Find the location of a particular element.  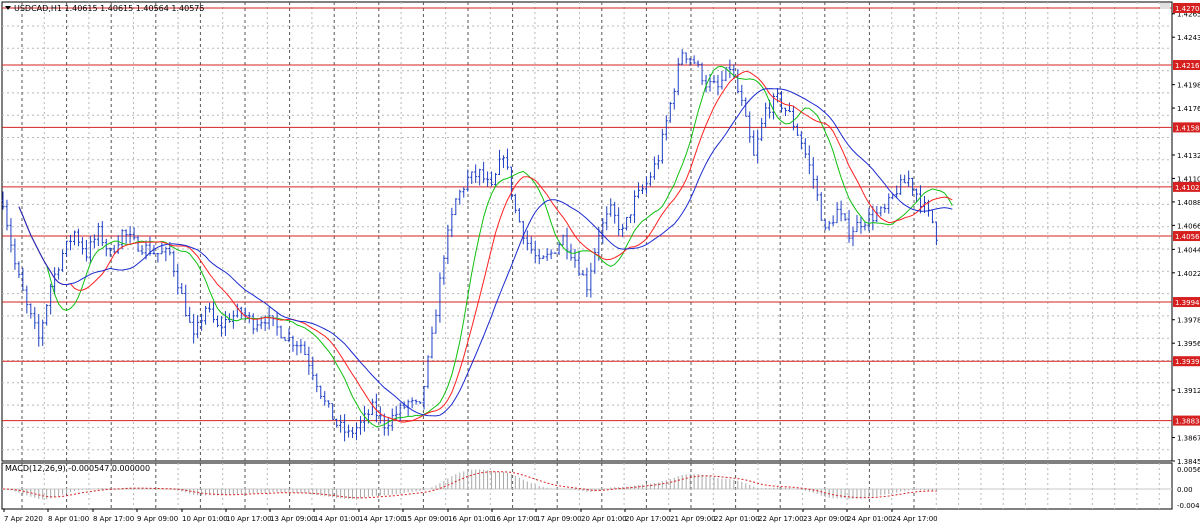

x-tick-label: 17 Apr 09:00 is located at coordinates (559, 519).